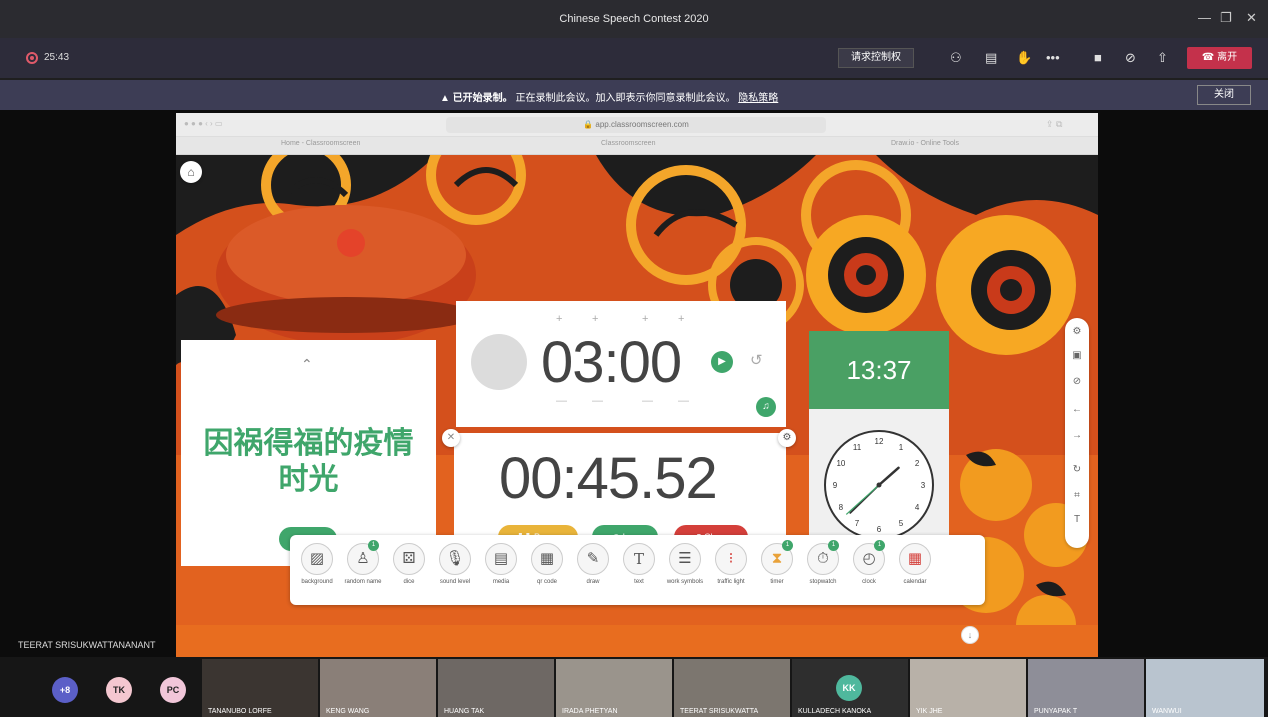 The image size is (1268, 717). I want to click on settings-gear-icon: ⚙, so click(787, 438).